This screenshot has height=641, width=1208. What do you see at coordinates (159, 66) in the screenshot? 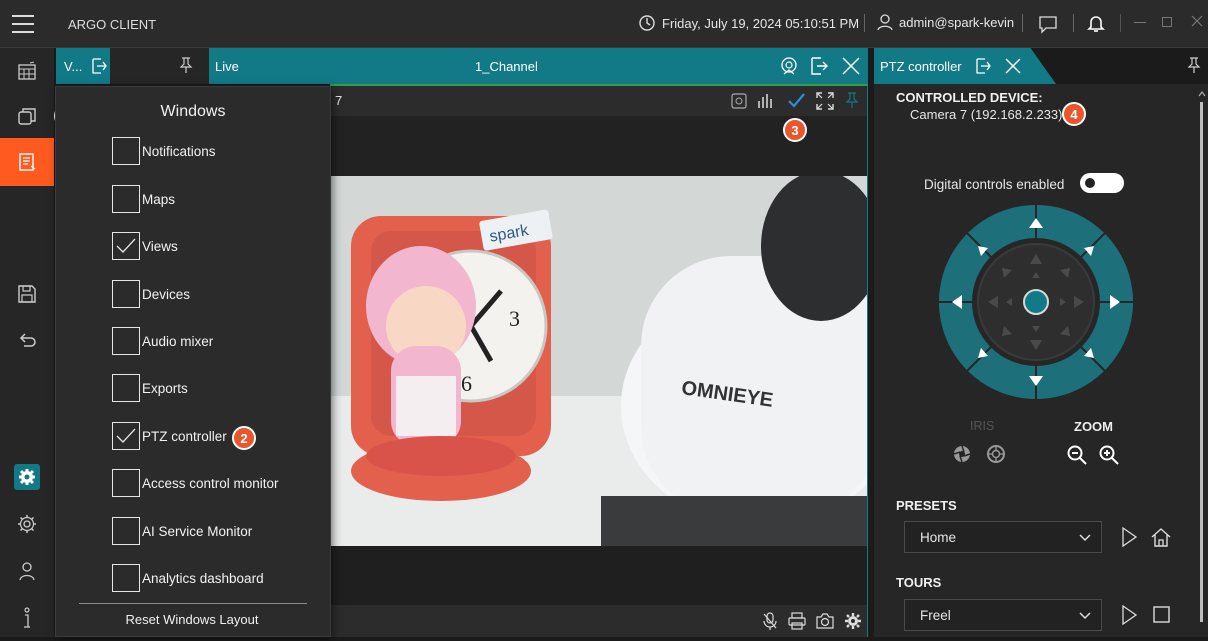
I see `views-tab-gap` at bounding box center [159, 66].